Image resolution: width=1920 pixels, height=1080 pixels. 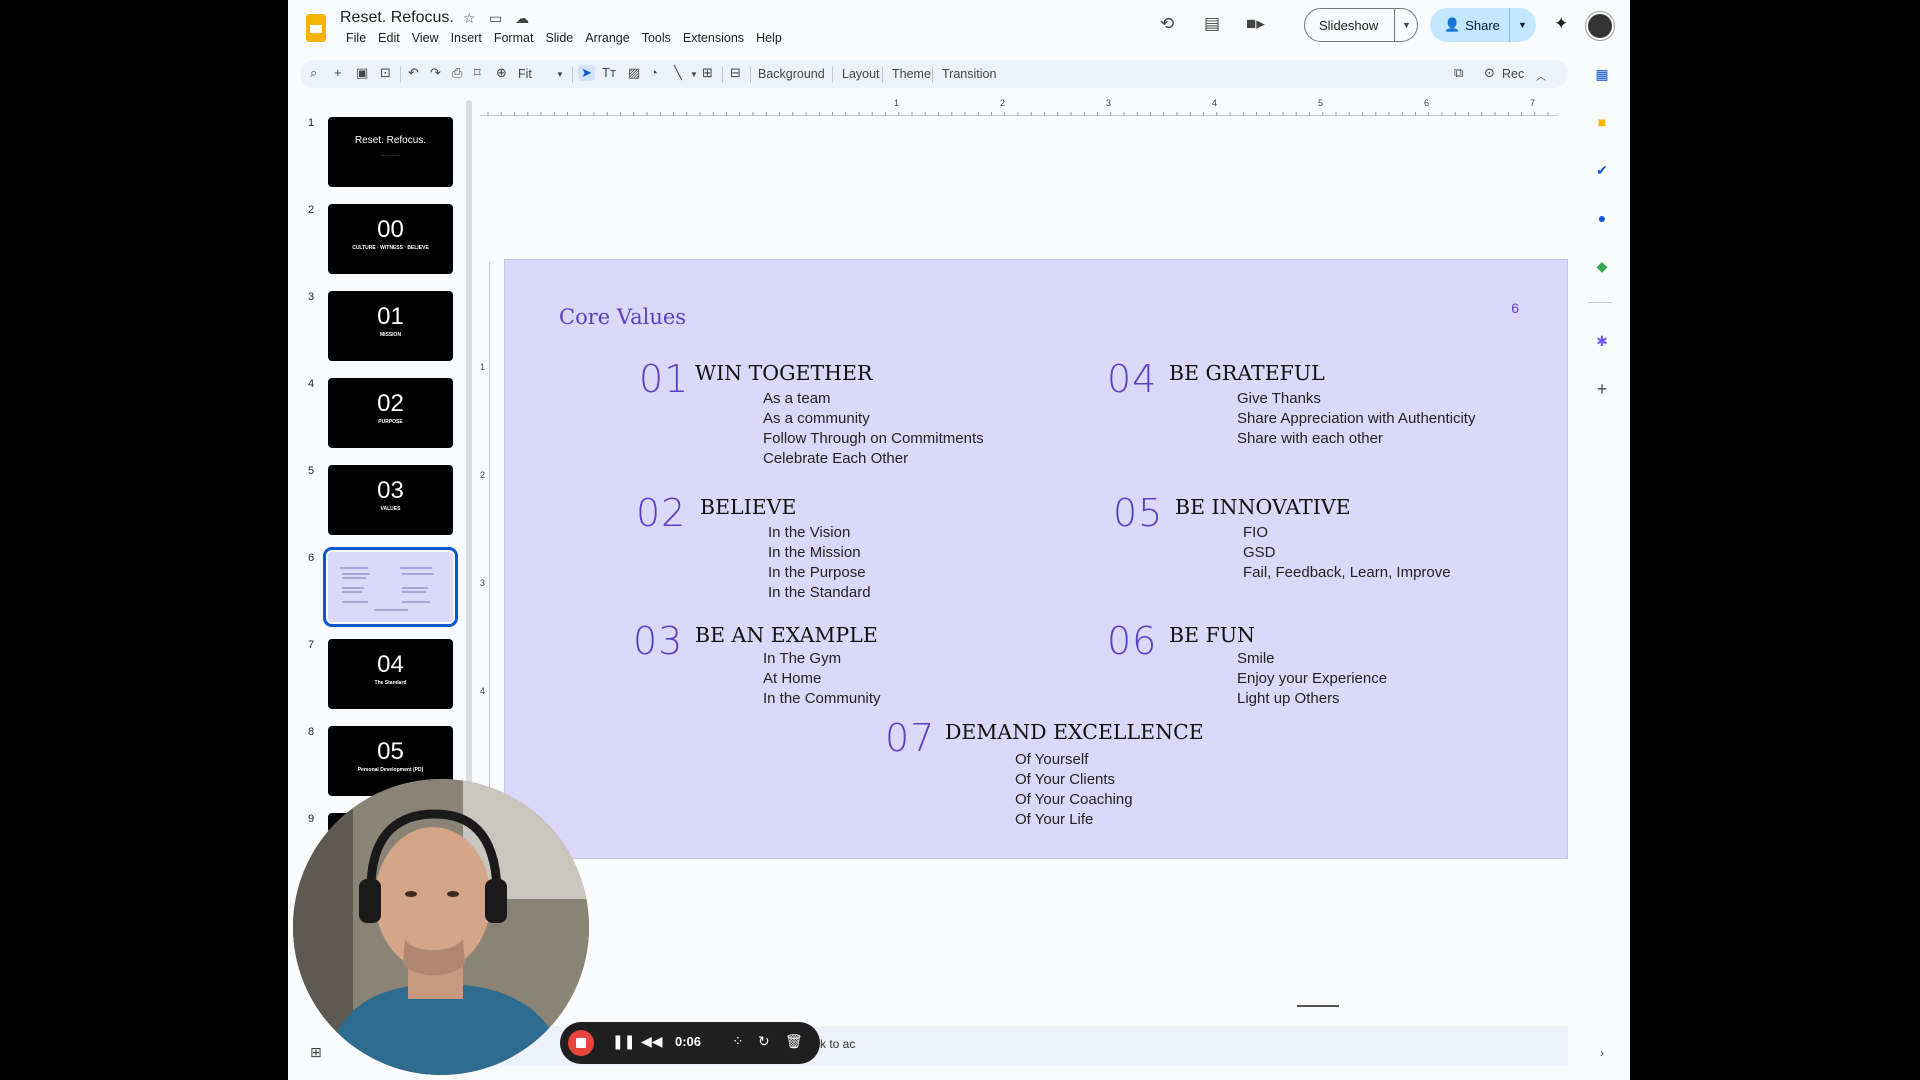 I want to click on new-slide-icon: +, so click(x=338, y=72).